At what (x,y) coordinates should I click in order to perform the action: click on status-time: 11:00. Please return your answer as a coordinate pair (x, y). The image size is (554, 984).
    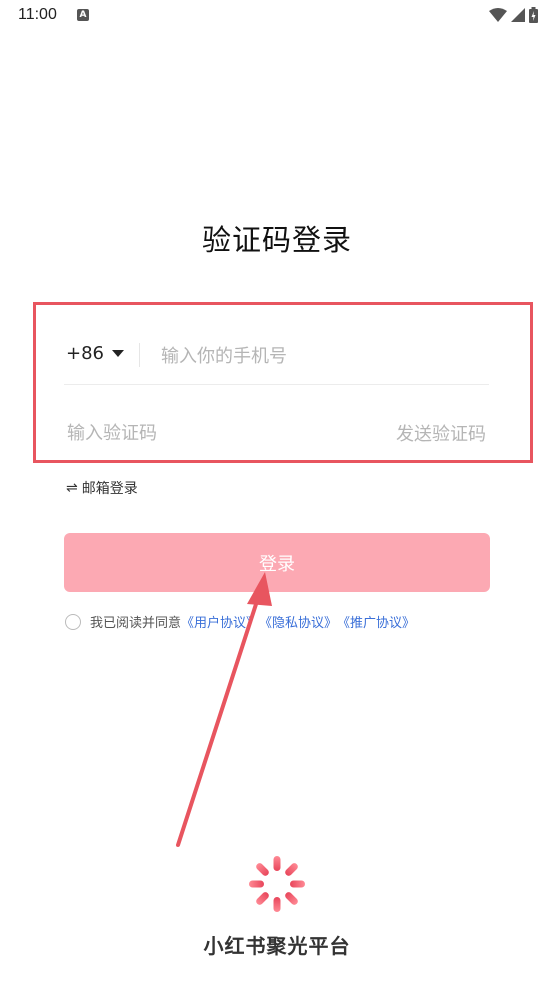
    Looking at the image, I should click on (37, 14).